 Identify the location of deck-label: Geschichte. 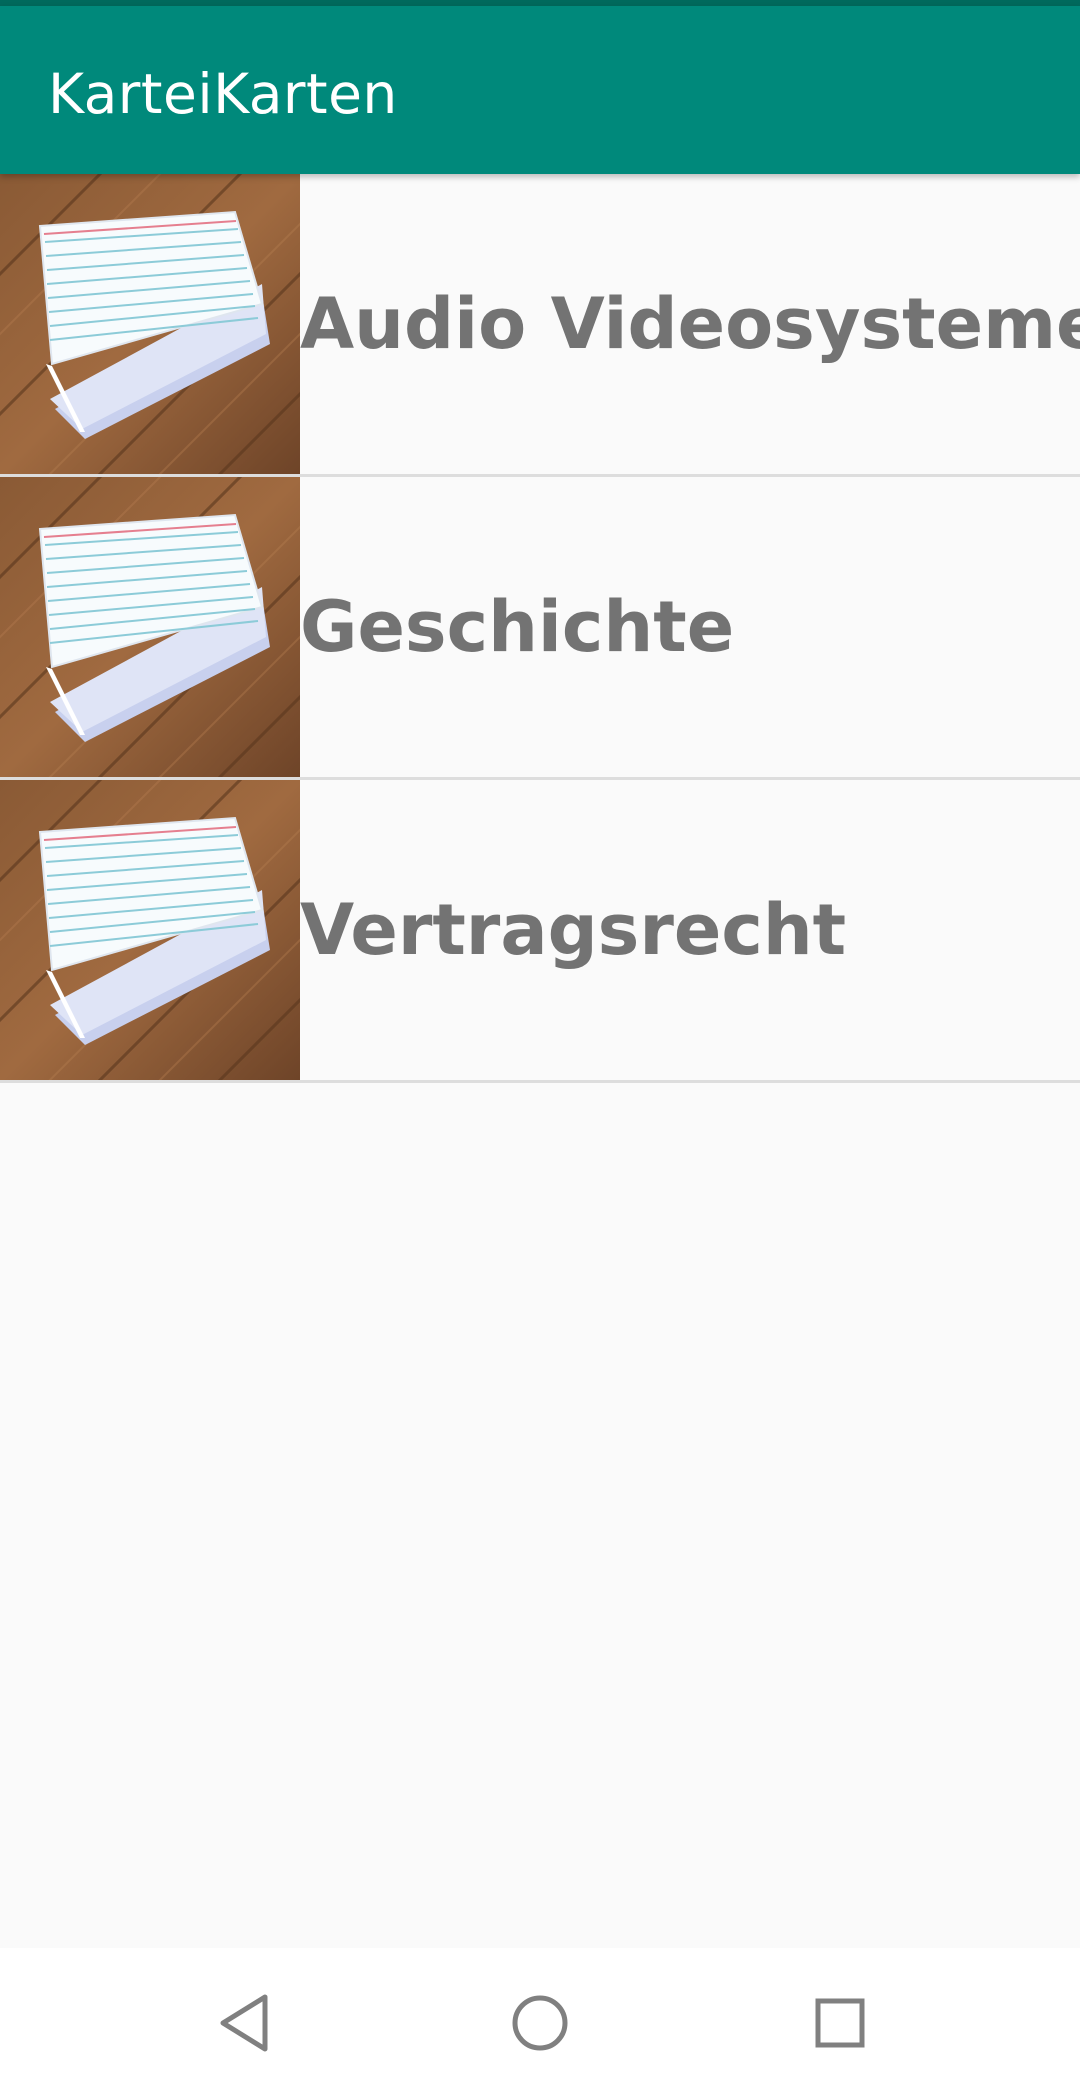
(517, 627).